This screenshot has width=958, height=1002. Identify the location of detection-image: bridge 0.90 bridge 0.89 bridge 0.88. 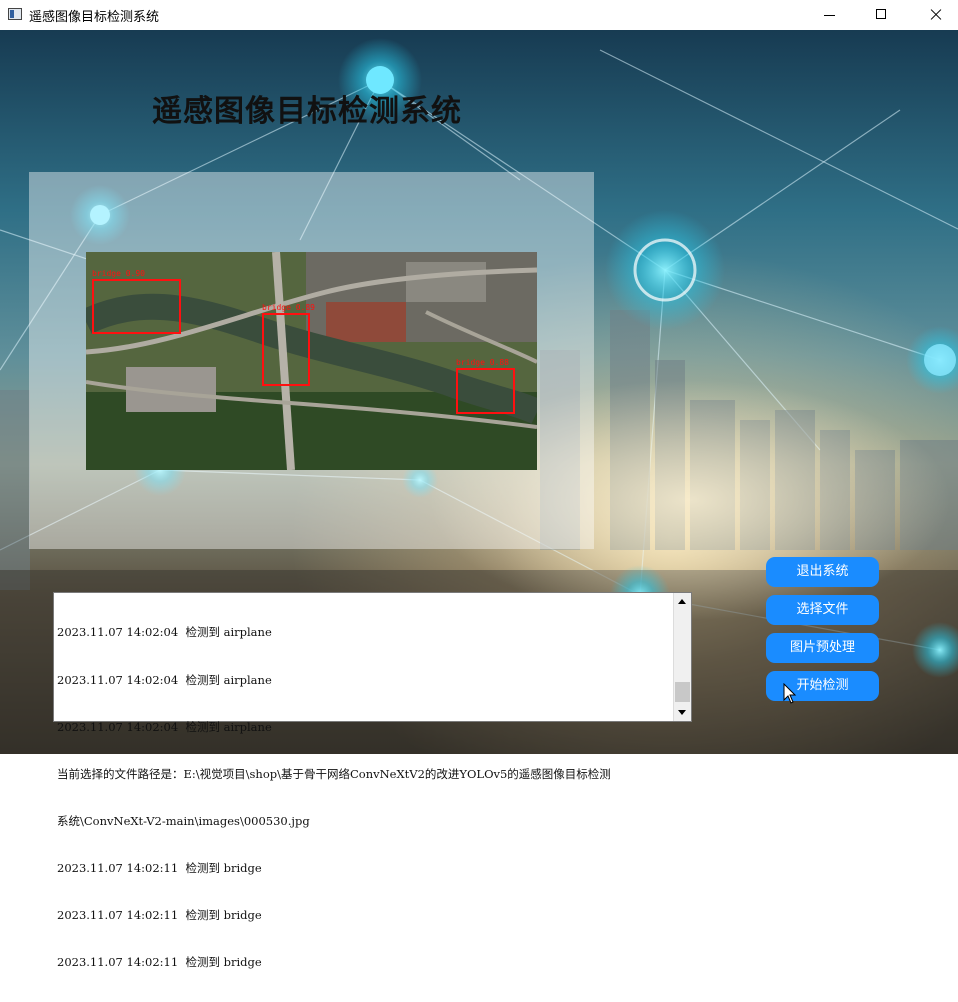
(311, 361).